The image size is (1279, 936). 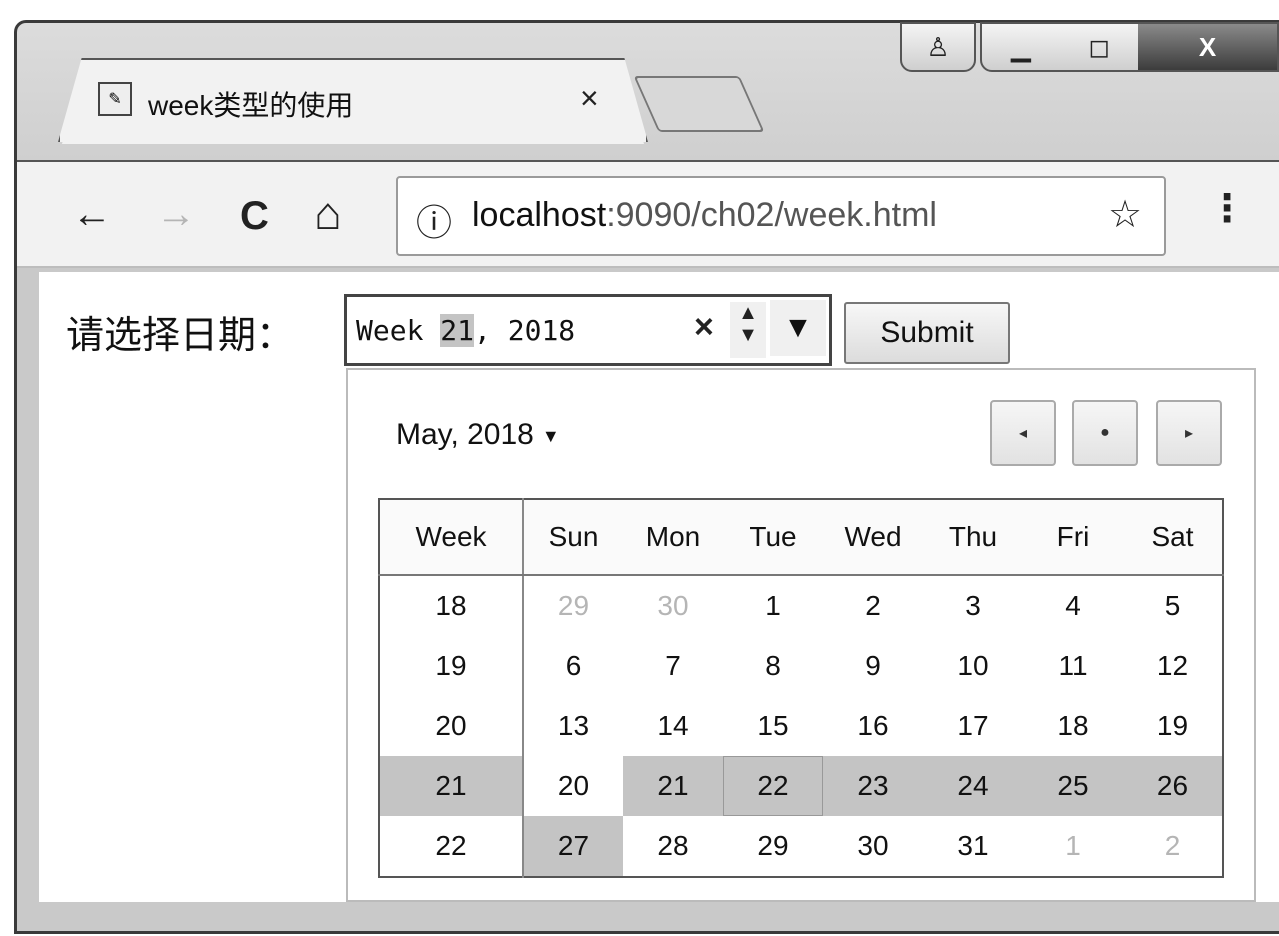 What do you see at coordinates (254, 216) in the screenshot?
I see `reload-icon: C` at bounding box center [254, 216].